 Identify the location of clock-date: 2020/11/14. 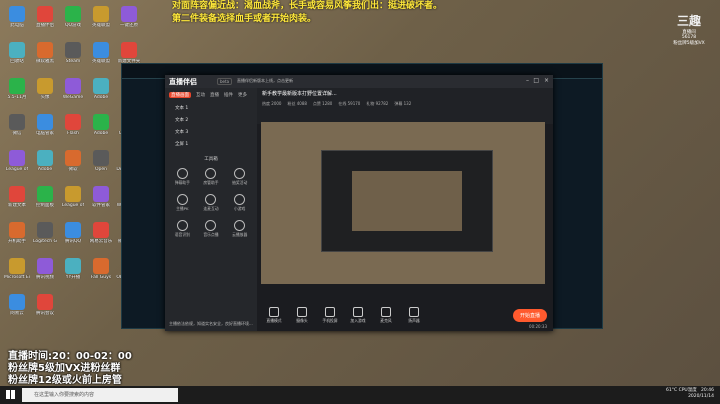
(690, 397).